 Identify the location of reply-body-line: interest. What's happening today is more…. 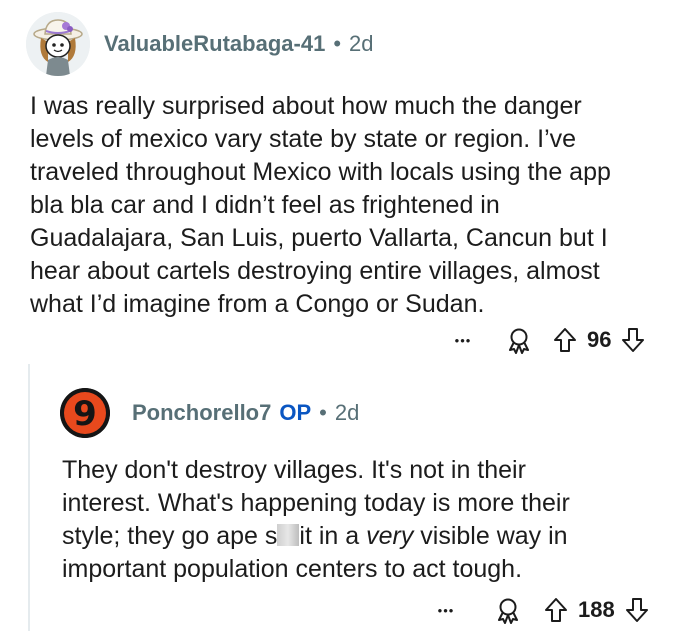
(316, 503).